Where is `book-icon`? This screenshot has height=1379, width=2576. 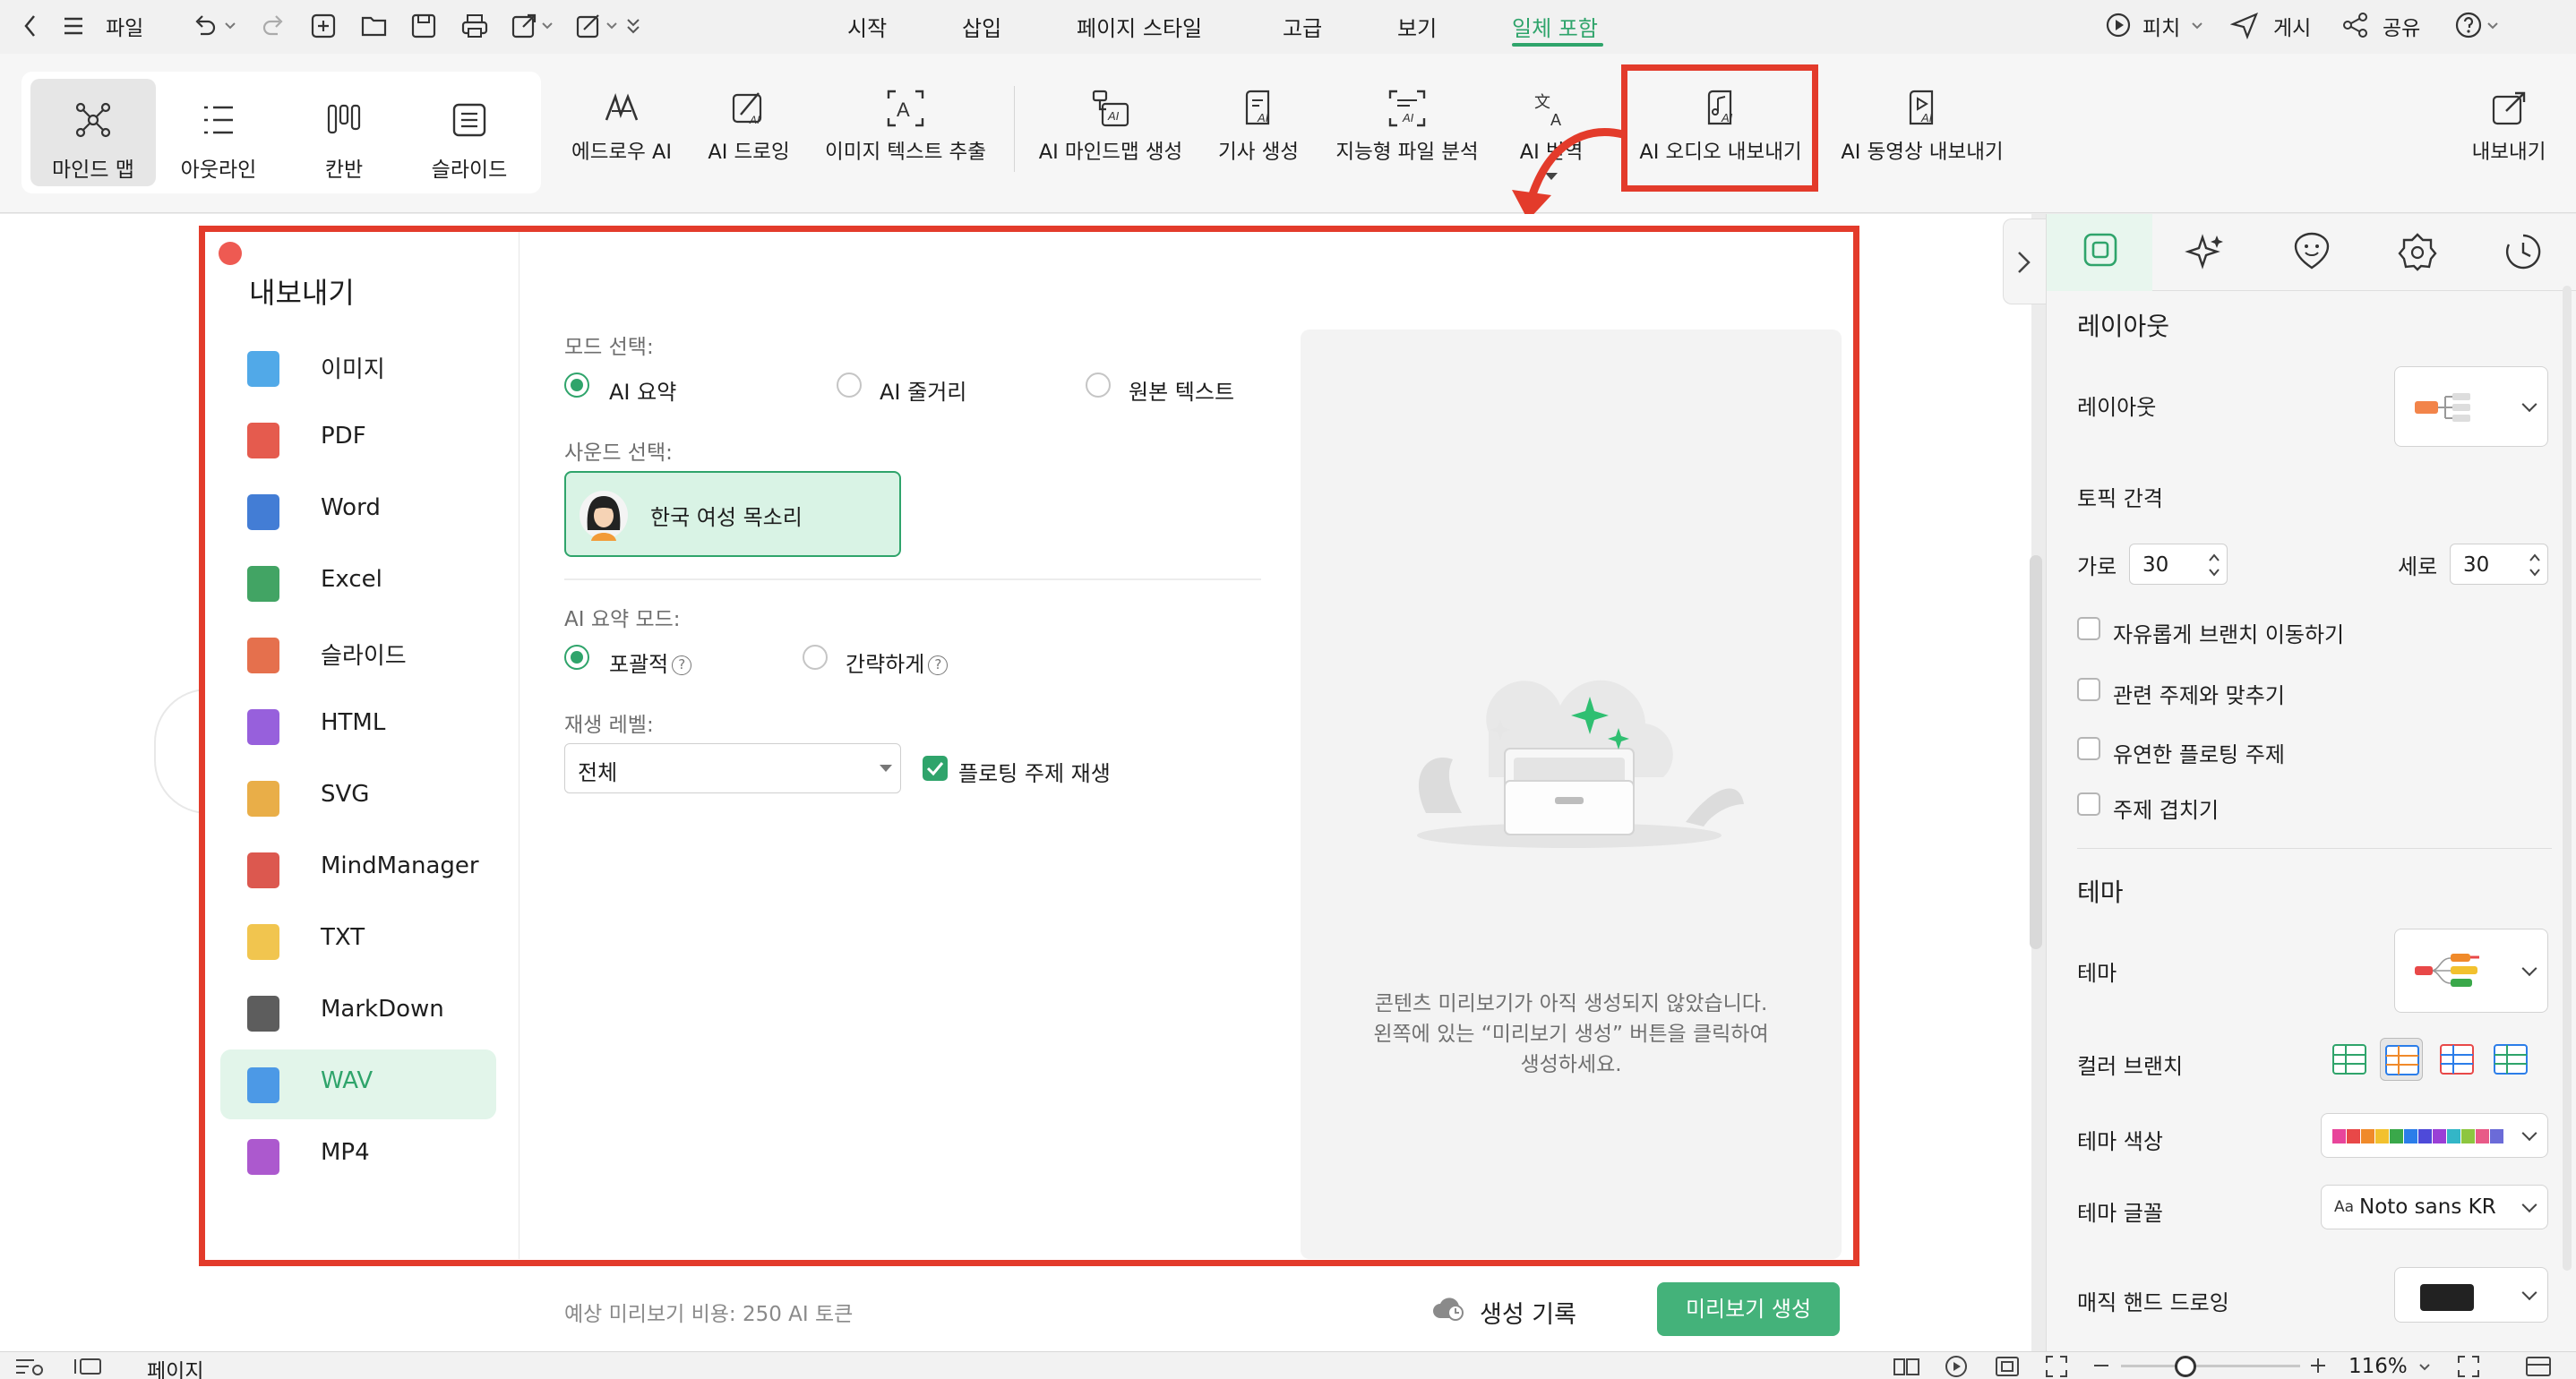 book-icon is located at coordinates (1907, 1366).